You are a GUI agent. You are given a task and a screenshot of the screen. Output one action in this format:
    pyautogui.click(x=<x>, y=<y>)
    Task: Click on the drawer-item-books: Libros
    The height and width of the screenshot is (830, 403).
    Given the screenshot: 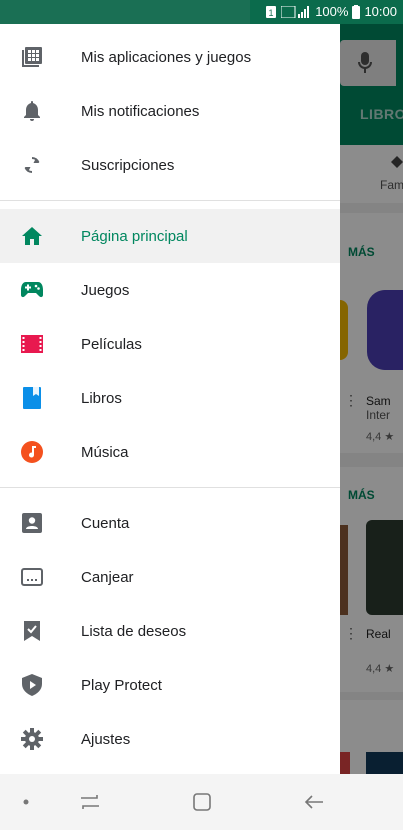 What is the action you would take?
    pyautogui.click(x=170, y=398)
    